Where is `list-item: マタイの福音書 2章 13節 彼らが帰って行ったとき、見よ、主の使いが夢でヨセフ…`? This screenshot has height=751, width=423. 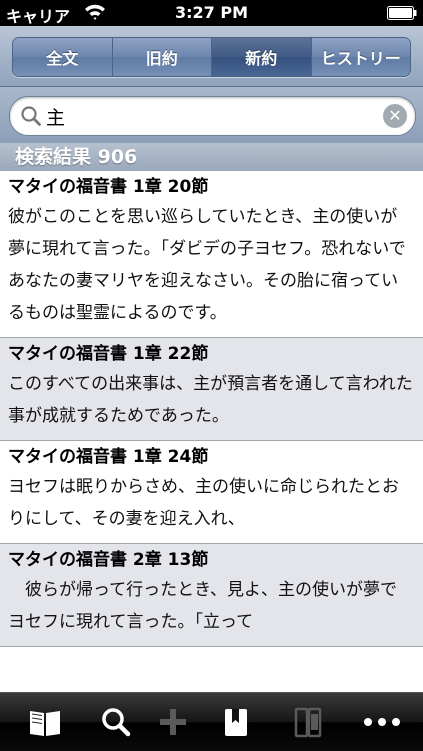 list-item: マタイの福音書 2章 13節 彼らが帰って行ったとき、見よ、主の使いが夢でヨセフ… is located at coordinates (211, 595).